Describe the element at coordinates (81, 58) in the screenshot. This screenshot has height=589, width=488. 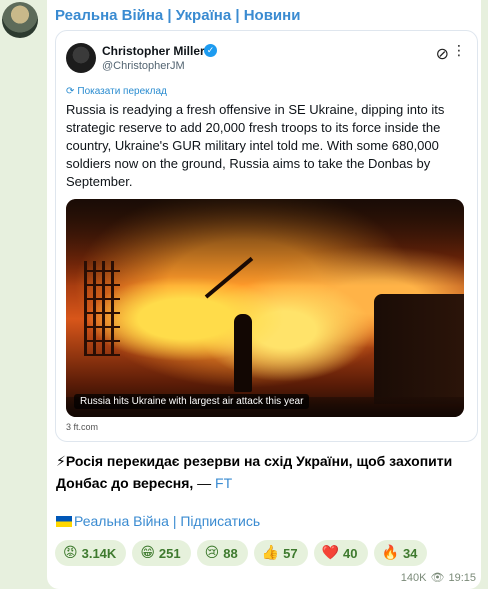
I see `tweet-author-avatar` at that location.